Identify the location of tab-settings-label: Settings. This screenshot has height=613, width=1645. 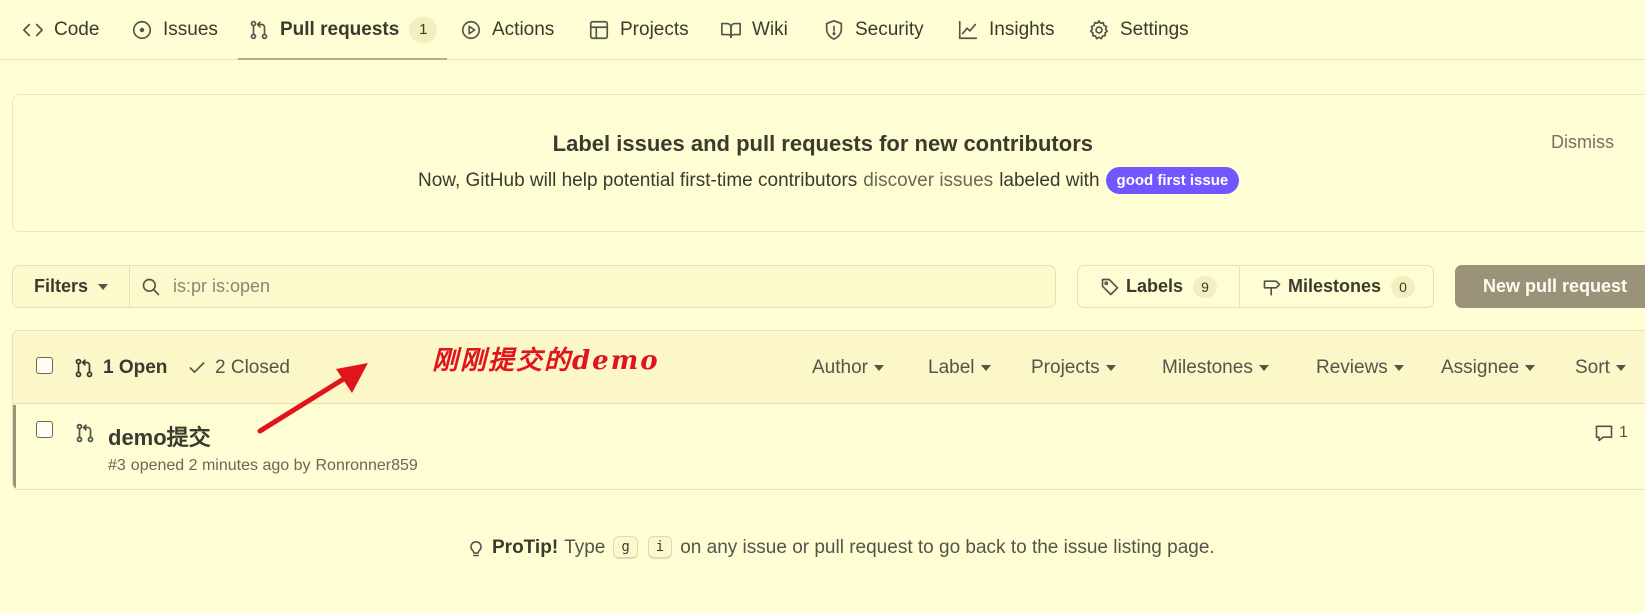
(1154, 29).